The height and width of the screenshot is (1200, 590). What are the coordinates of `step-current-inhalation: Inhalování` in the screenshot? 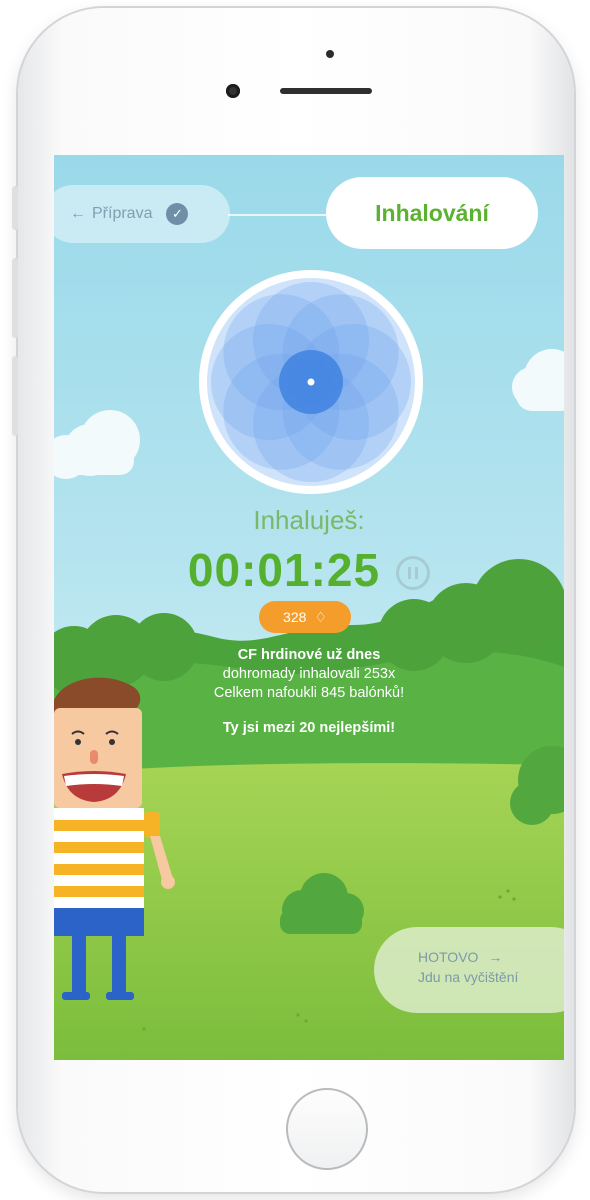 It's located at (432, 213).